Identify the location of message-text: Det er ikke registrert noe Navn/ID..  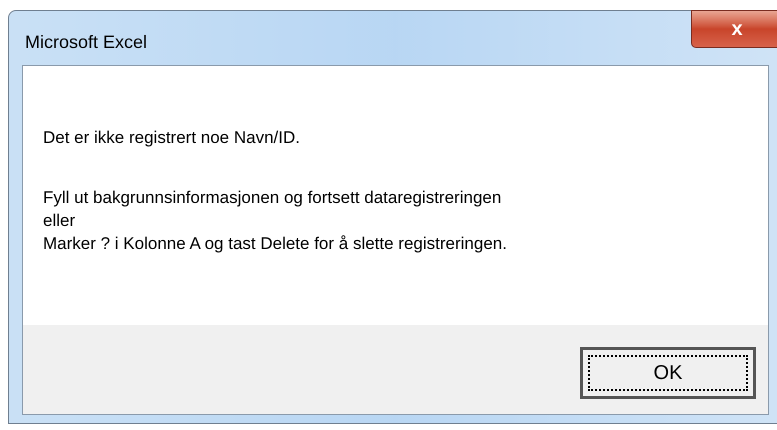
(172, 138).